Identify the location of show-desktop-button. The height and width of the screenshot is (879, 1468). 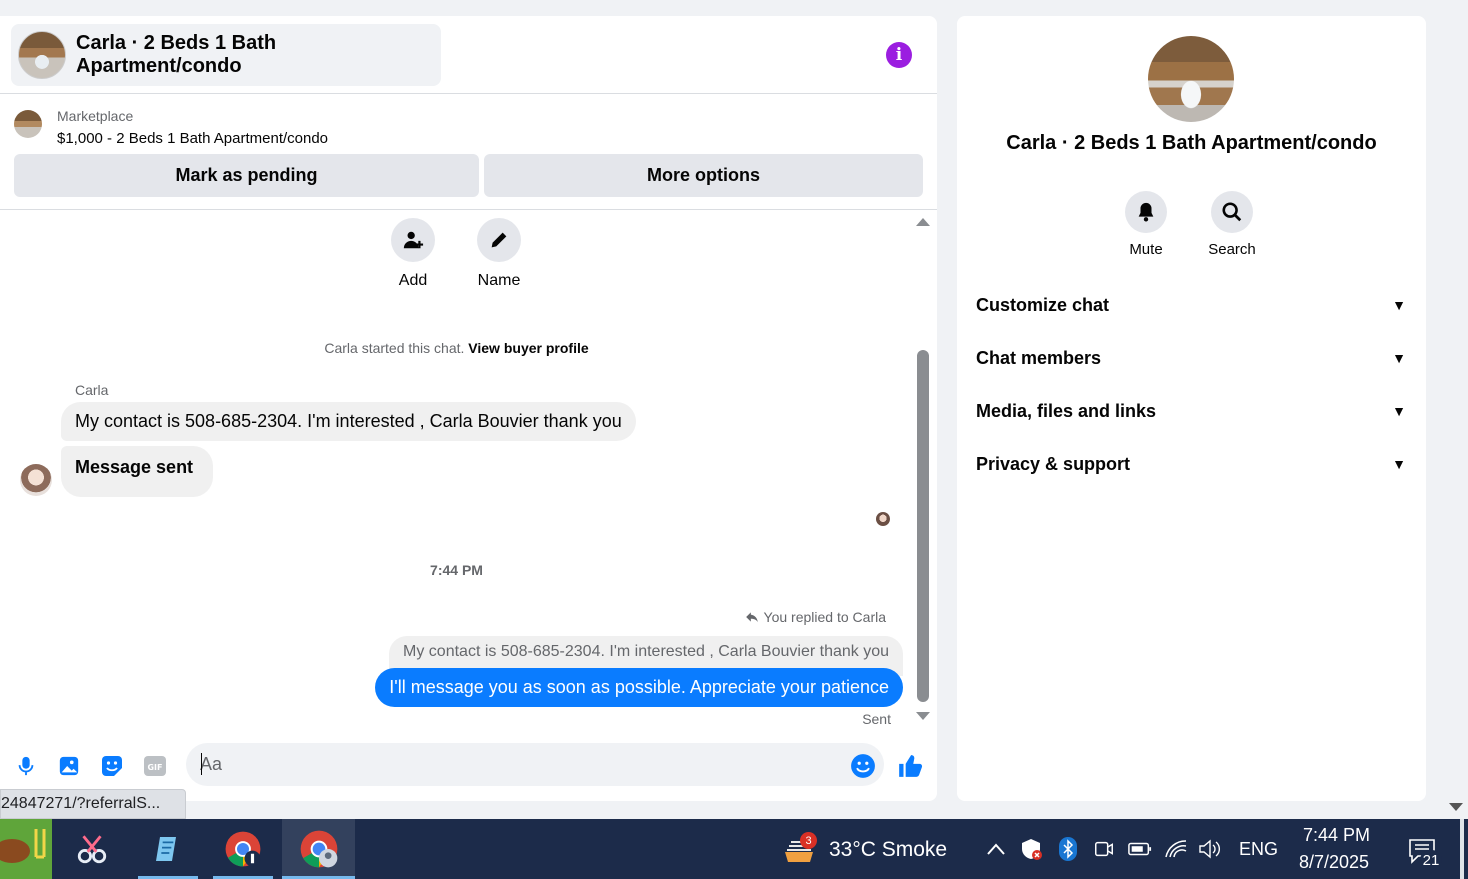
(1462, 849).